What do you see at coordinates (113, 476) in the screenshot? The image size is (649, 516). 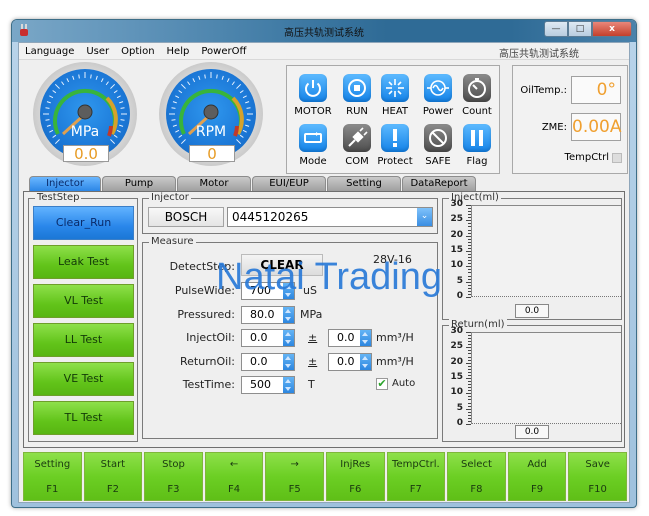 I see `fkey-start: Start F2` at bounding box center [113, 476].